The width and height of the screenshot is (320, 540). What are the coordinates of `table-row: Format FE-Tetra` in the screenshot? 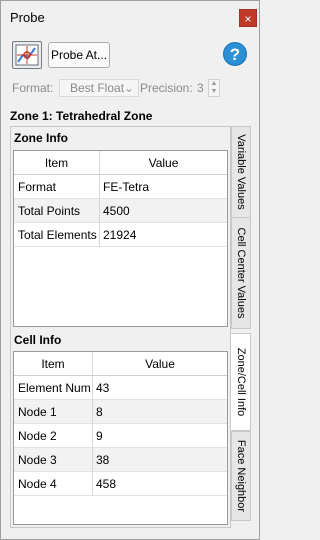 It's located at (120, 187).